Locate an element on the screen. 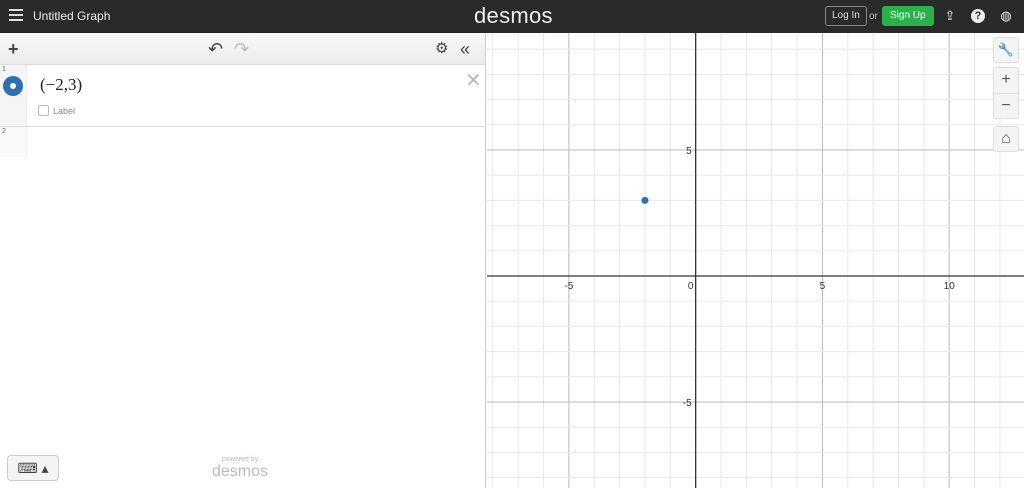 The height and width of the screenshot is (488, 1024). undo-button: ↶ is located at coordinates (215, 49).